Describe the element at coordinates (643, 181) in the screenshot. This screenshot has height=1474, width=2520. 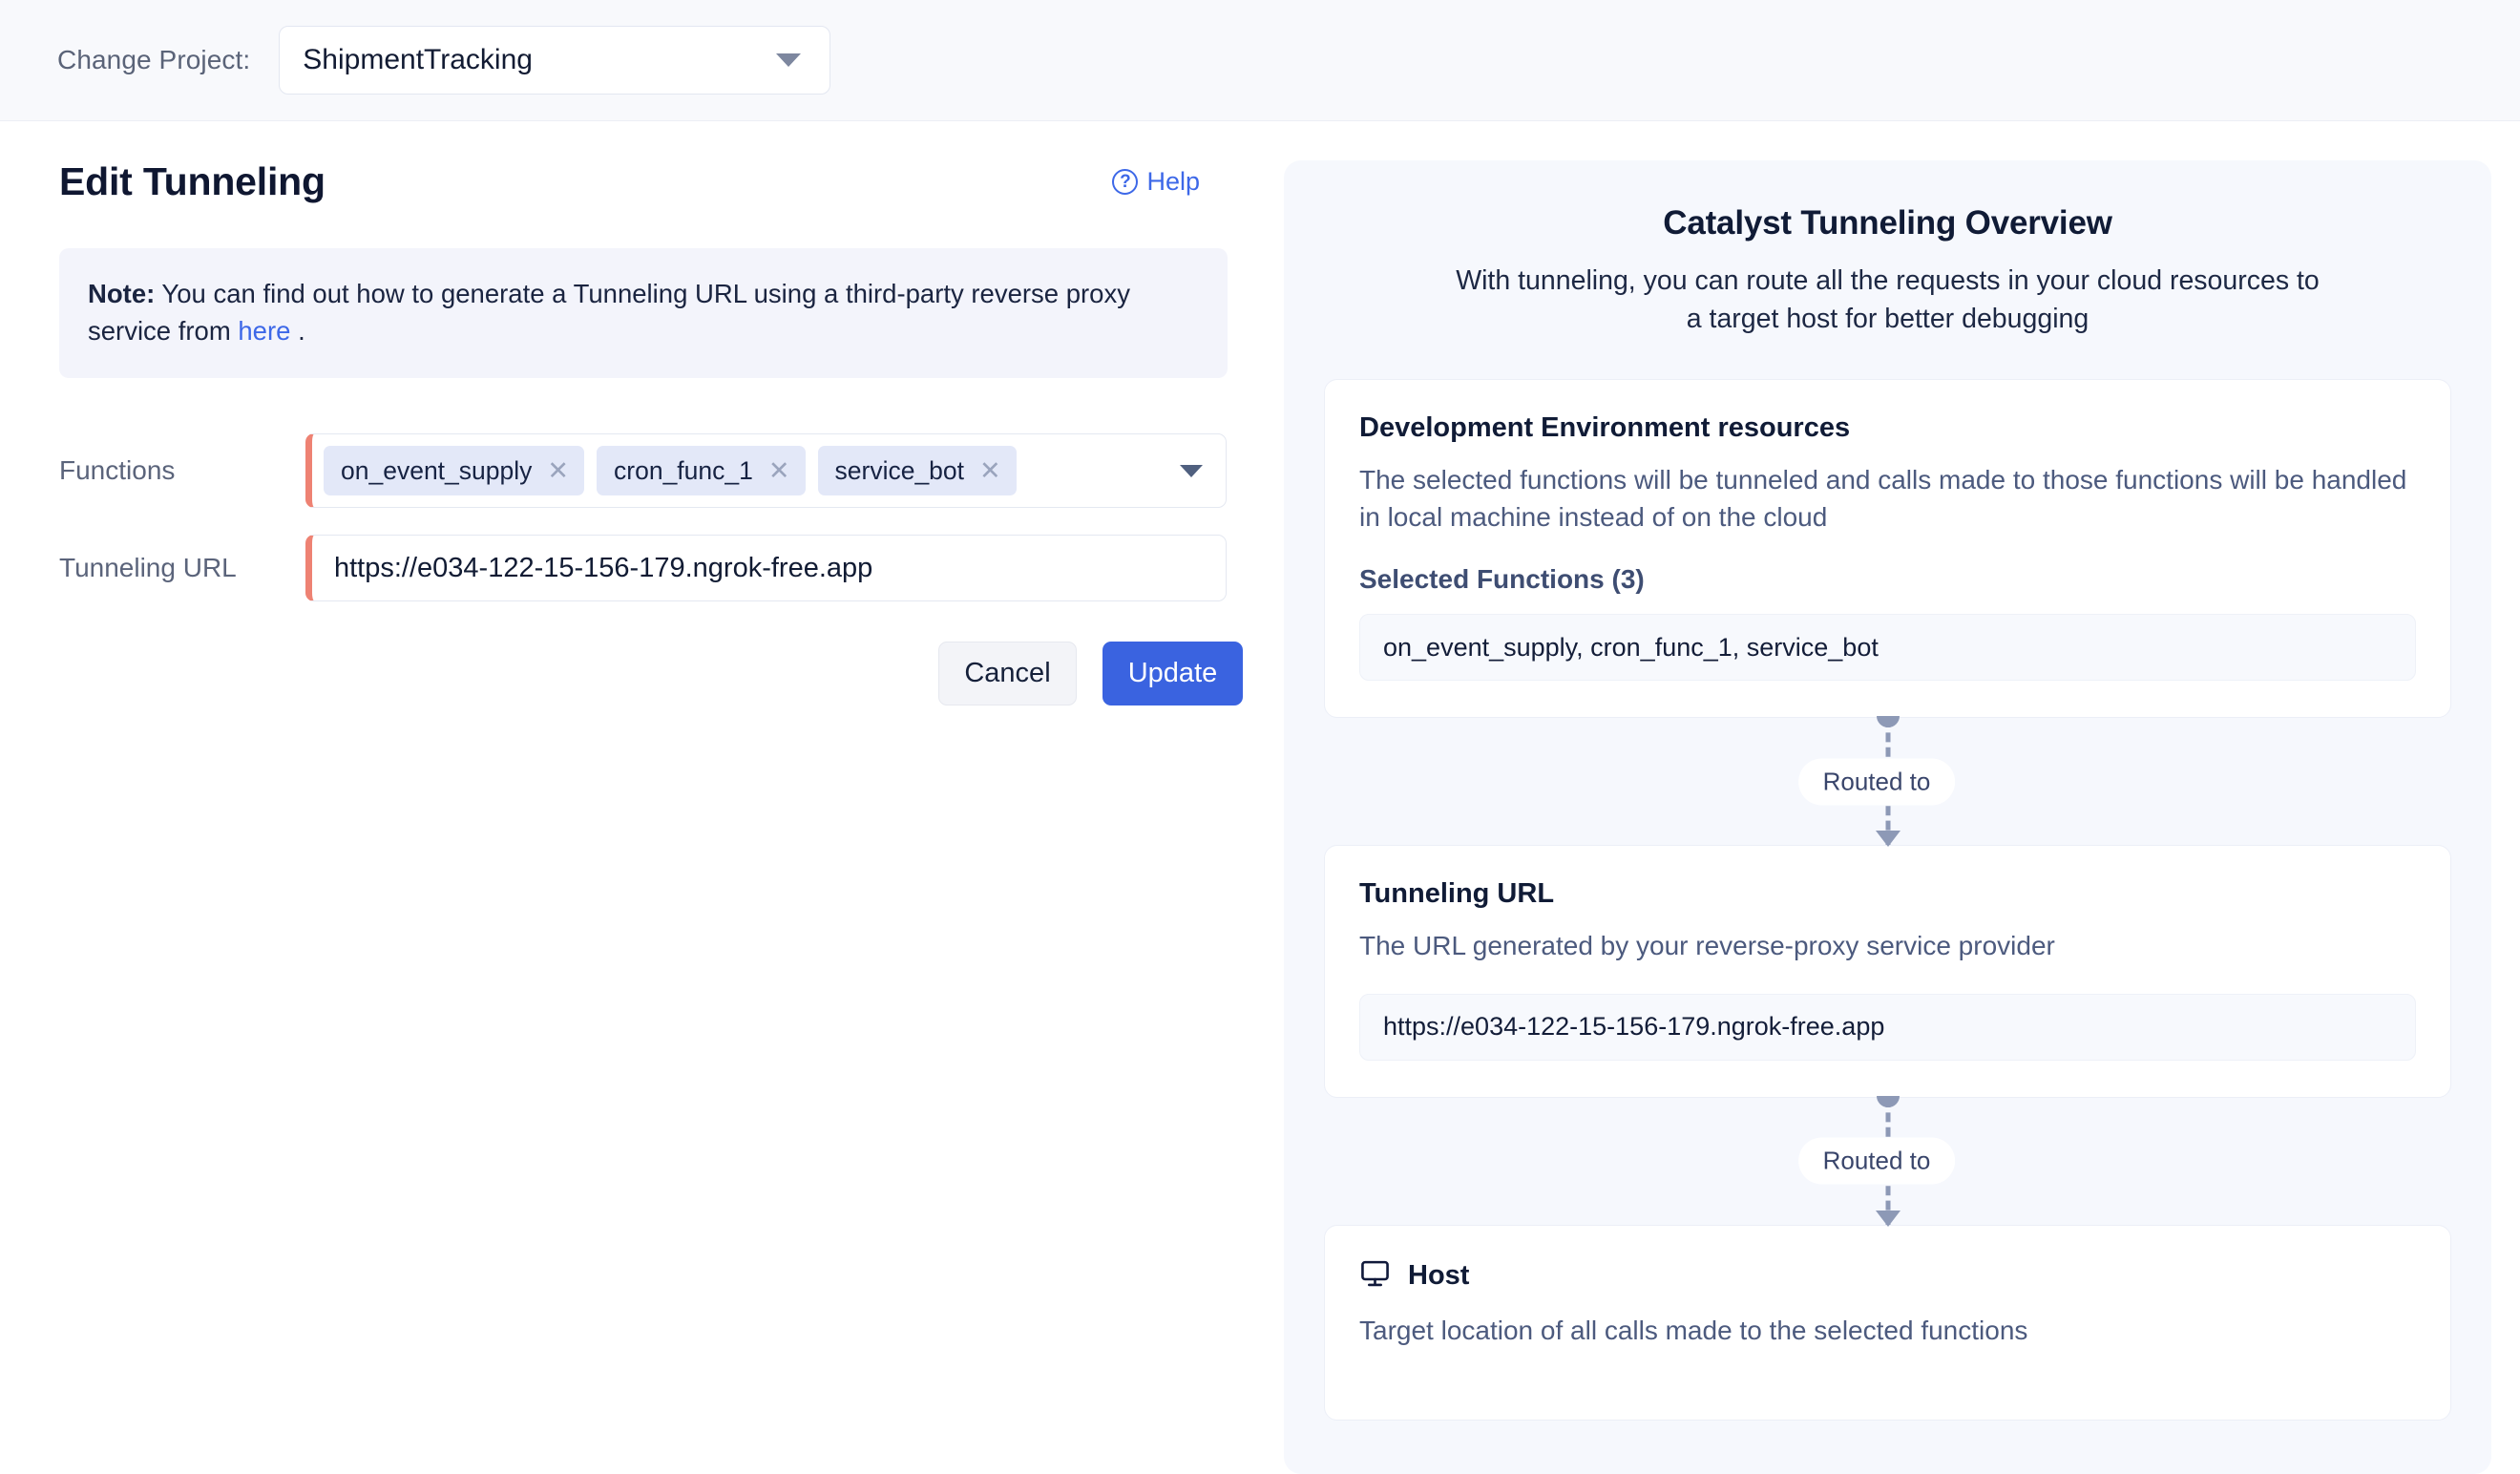
I see `pane-header: Edit Tunneling ? Help` at that location.